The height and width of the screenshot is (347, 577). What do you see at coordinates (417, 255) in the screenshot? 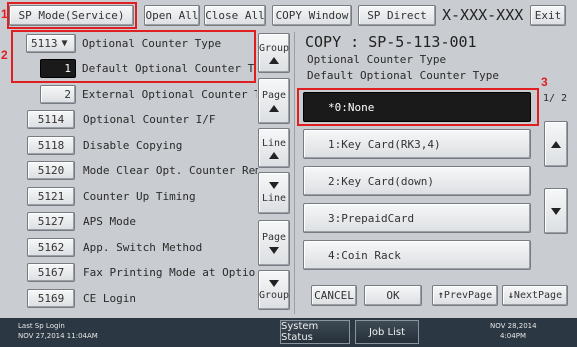
I see `option-4-button: 4:Coin Rack` at bounding box center [417, 255].